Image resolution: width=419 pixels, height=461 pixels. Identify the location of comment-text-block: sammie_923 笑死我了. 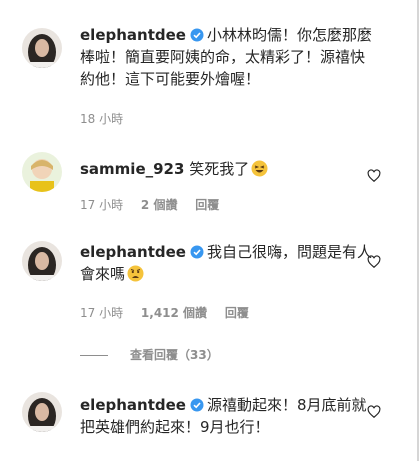
(229, 169).